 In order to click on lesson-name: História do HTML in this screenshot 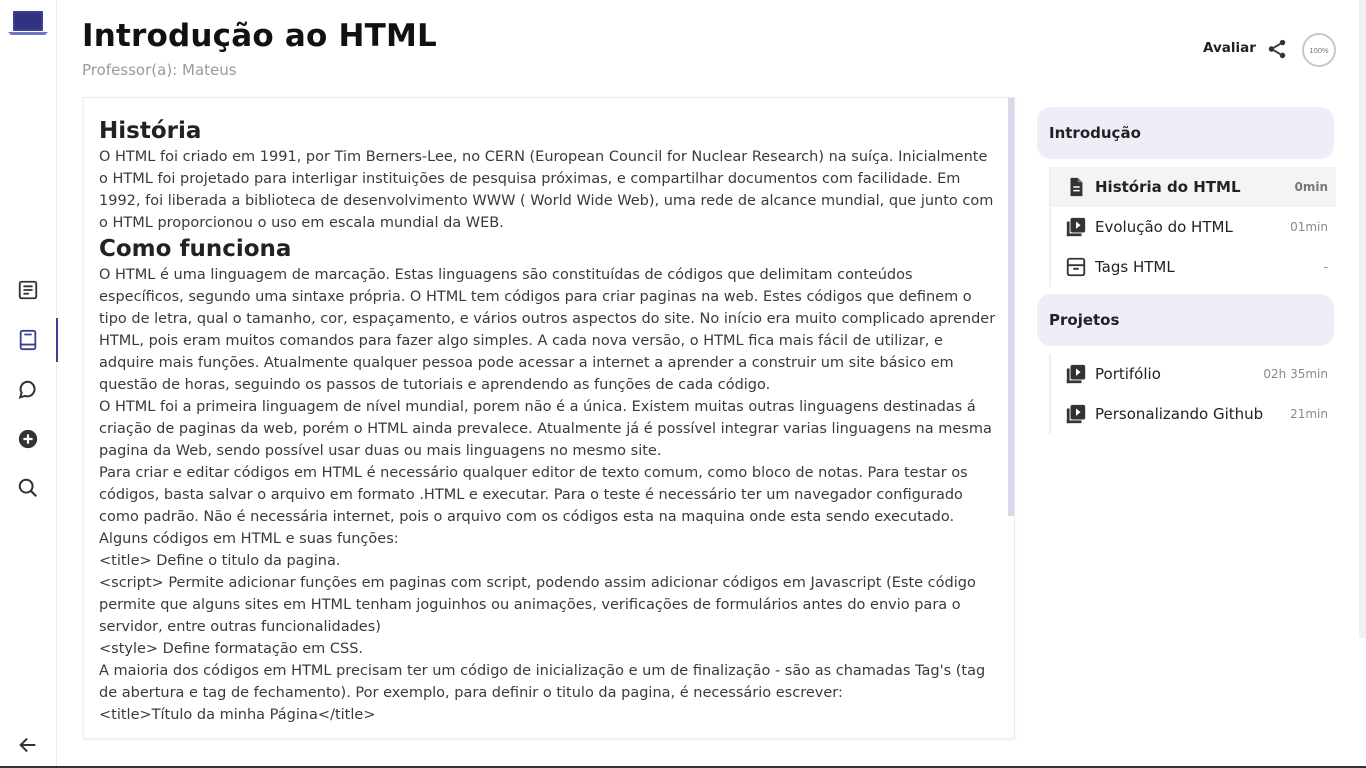, I will do `click(1168, 187)`.